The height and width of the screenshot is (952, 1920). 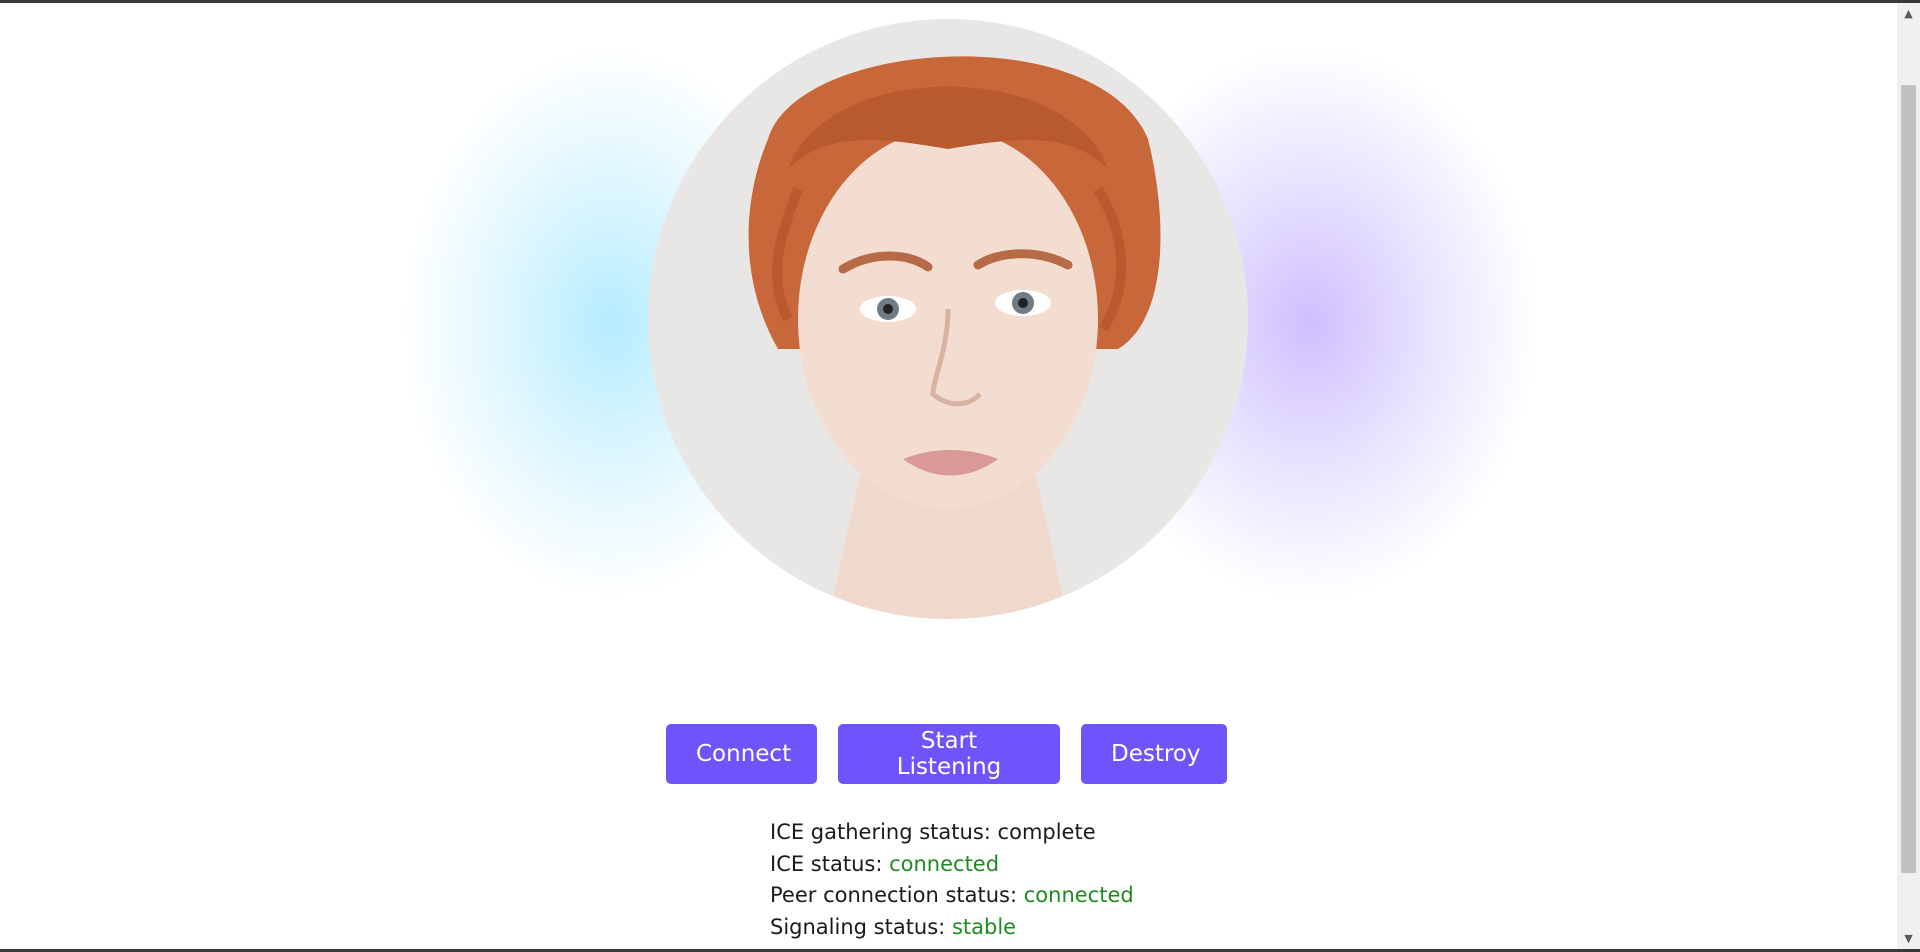 I want to click on ice-gathering-status: ICE gathering status: complete, so click(x=952, y=833).